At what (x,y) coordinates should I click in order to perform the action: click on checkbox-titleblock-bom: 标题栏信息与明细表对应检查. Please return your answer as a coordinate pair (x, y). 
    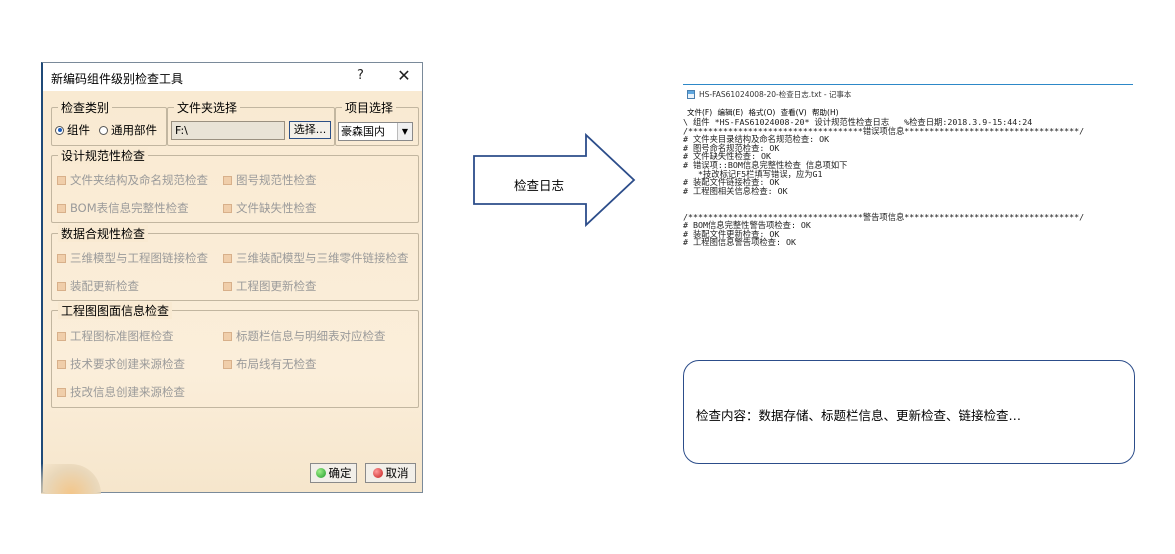
    Looking at the image, I should click on (304, 336).